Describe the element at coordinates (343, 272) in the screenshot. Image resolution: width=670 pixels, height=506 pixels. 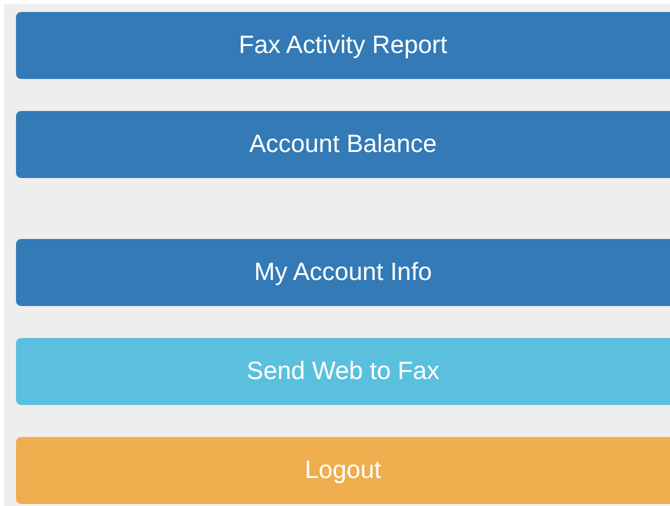
I see `menu-button: My Account Info` at that location.